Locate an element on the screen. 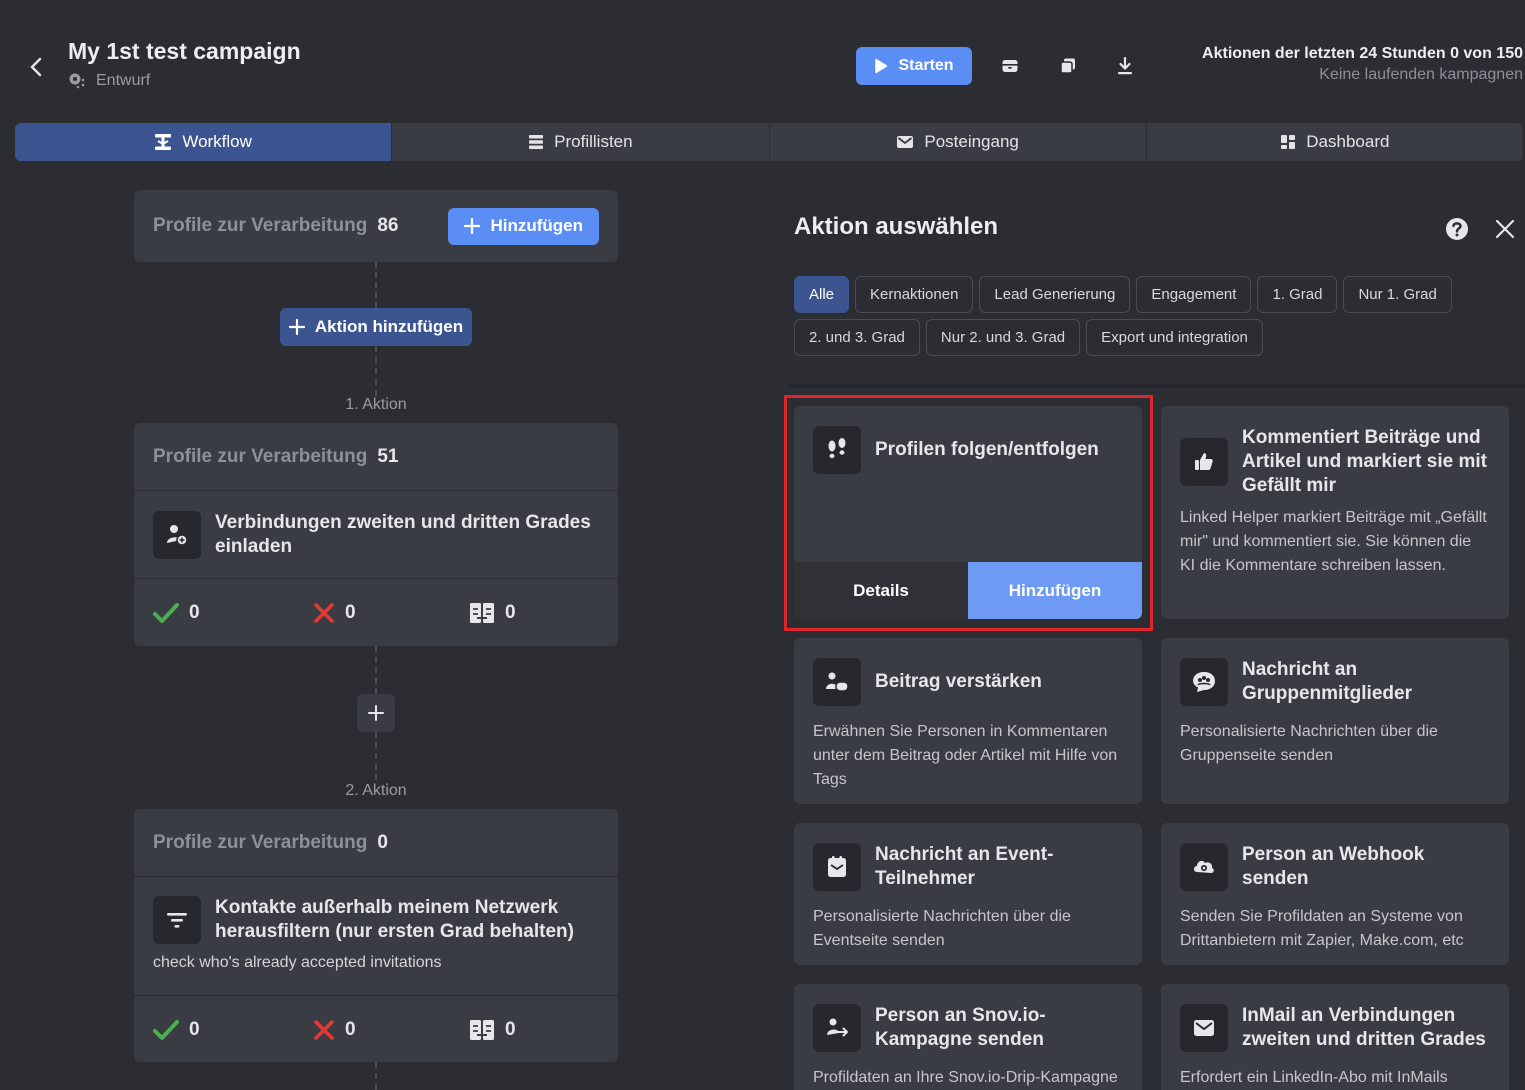 The width and height of the screenshot is (1525, 1090). tab-workflow-label: Workflow is located at coordinates (217, 141).